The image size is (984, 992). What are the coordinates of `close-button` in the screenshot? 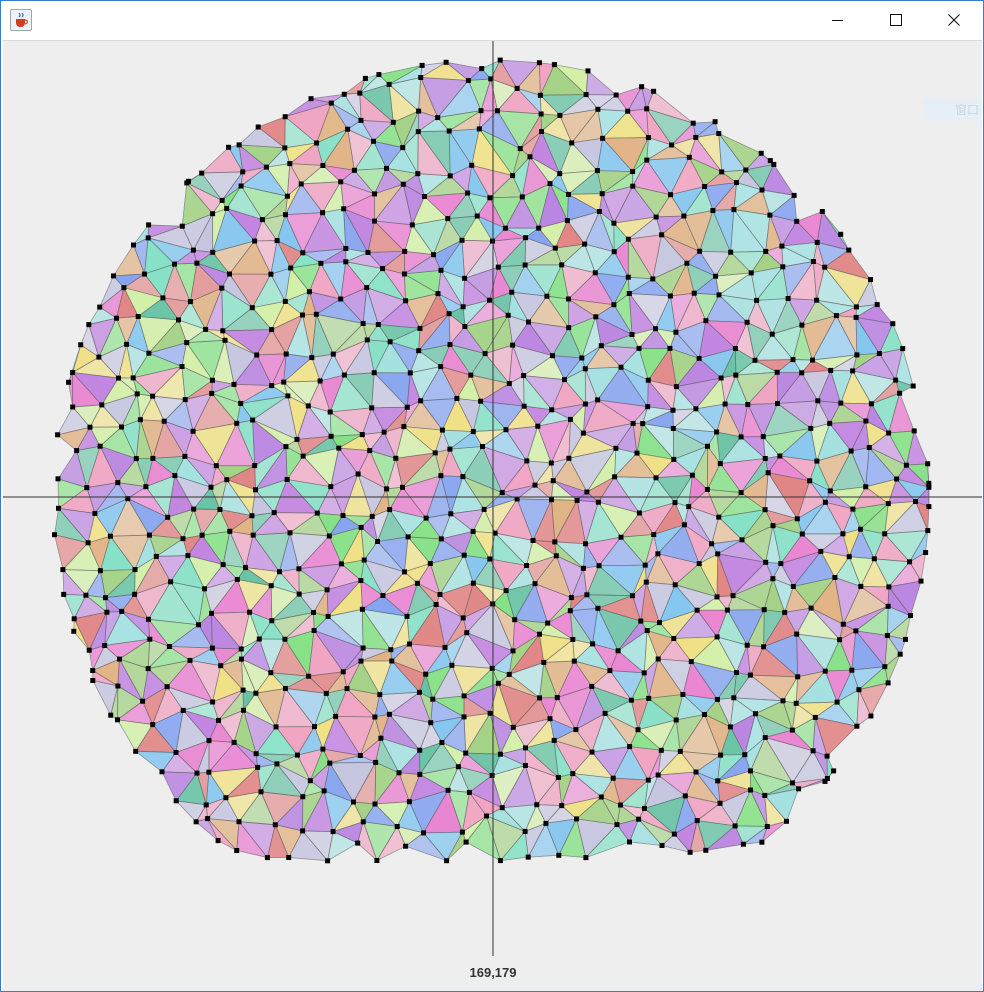 It's located at (954, 20).